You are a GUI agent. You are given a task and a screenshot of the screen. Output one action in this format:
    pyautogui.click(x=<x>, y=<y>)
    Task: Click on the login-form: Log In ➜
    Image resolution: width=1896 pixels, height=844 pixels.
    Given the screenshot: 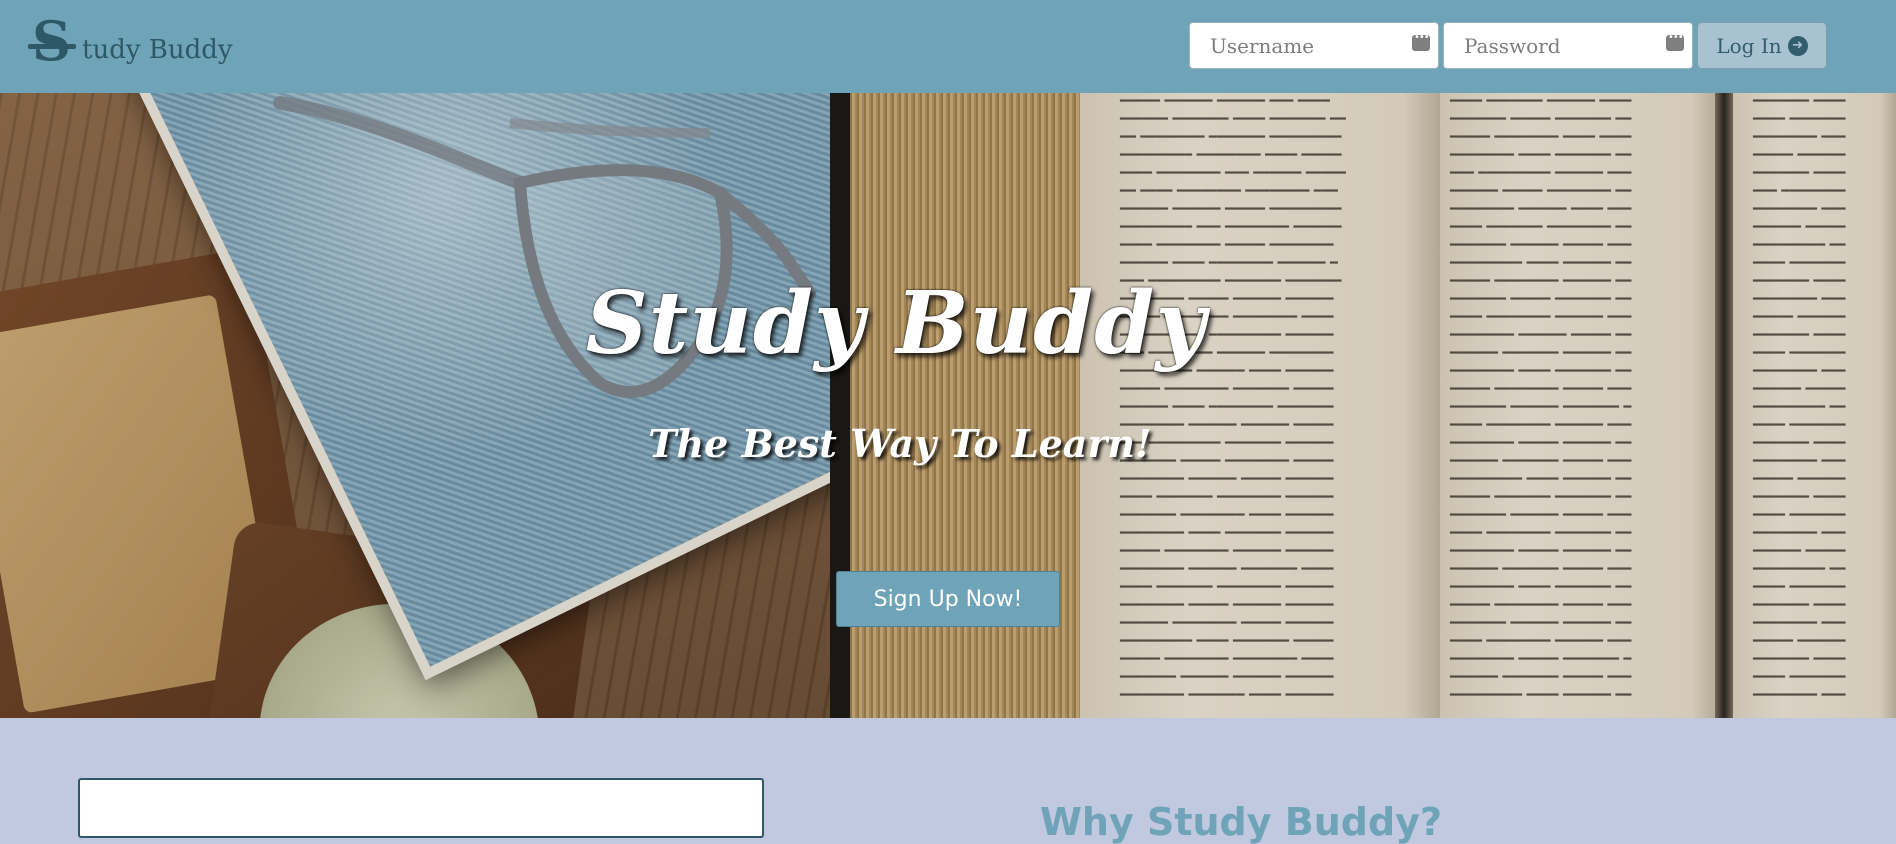 What is the action you would take?
    pyautogui.click(x=1508, y=45)
    